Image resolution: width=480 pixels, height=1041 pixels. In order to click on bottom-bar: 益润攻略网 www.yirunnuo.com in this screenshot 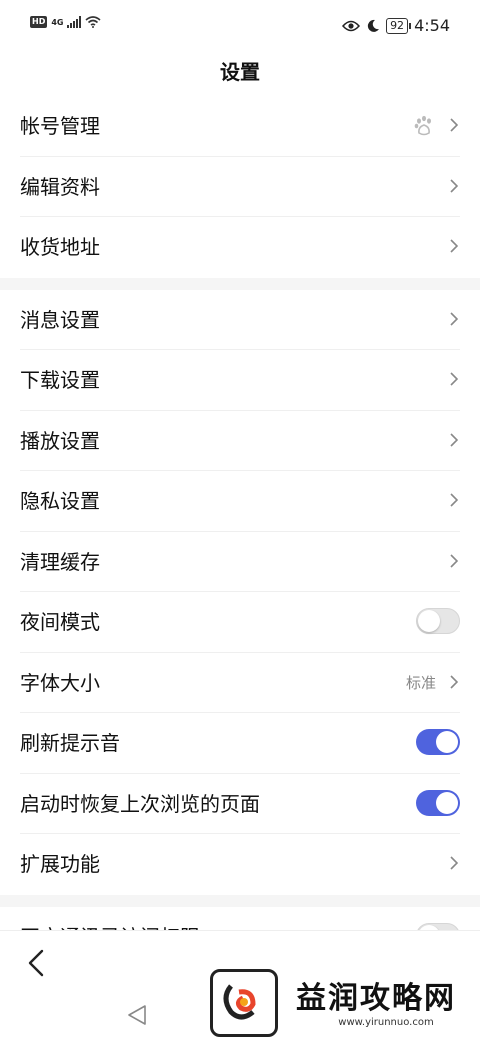, I will do `click(240, 985)`.